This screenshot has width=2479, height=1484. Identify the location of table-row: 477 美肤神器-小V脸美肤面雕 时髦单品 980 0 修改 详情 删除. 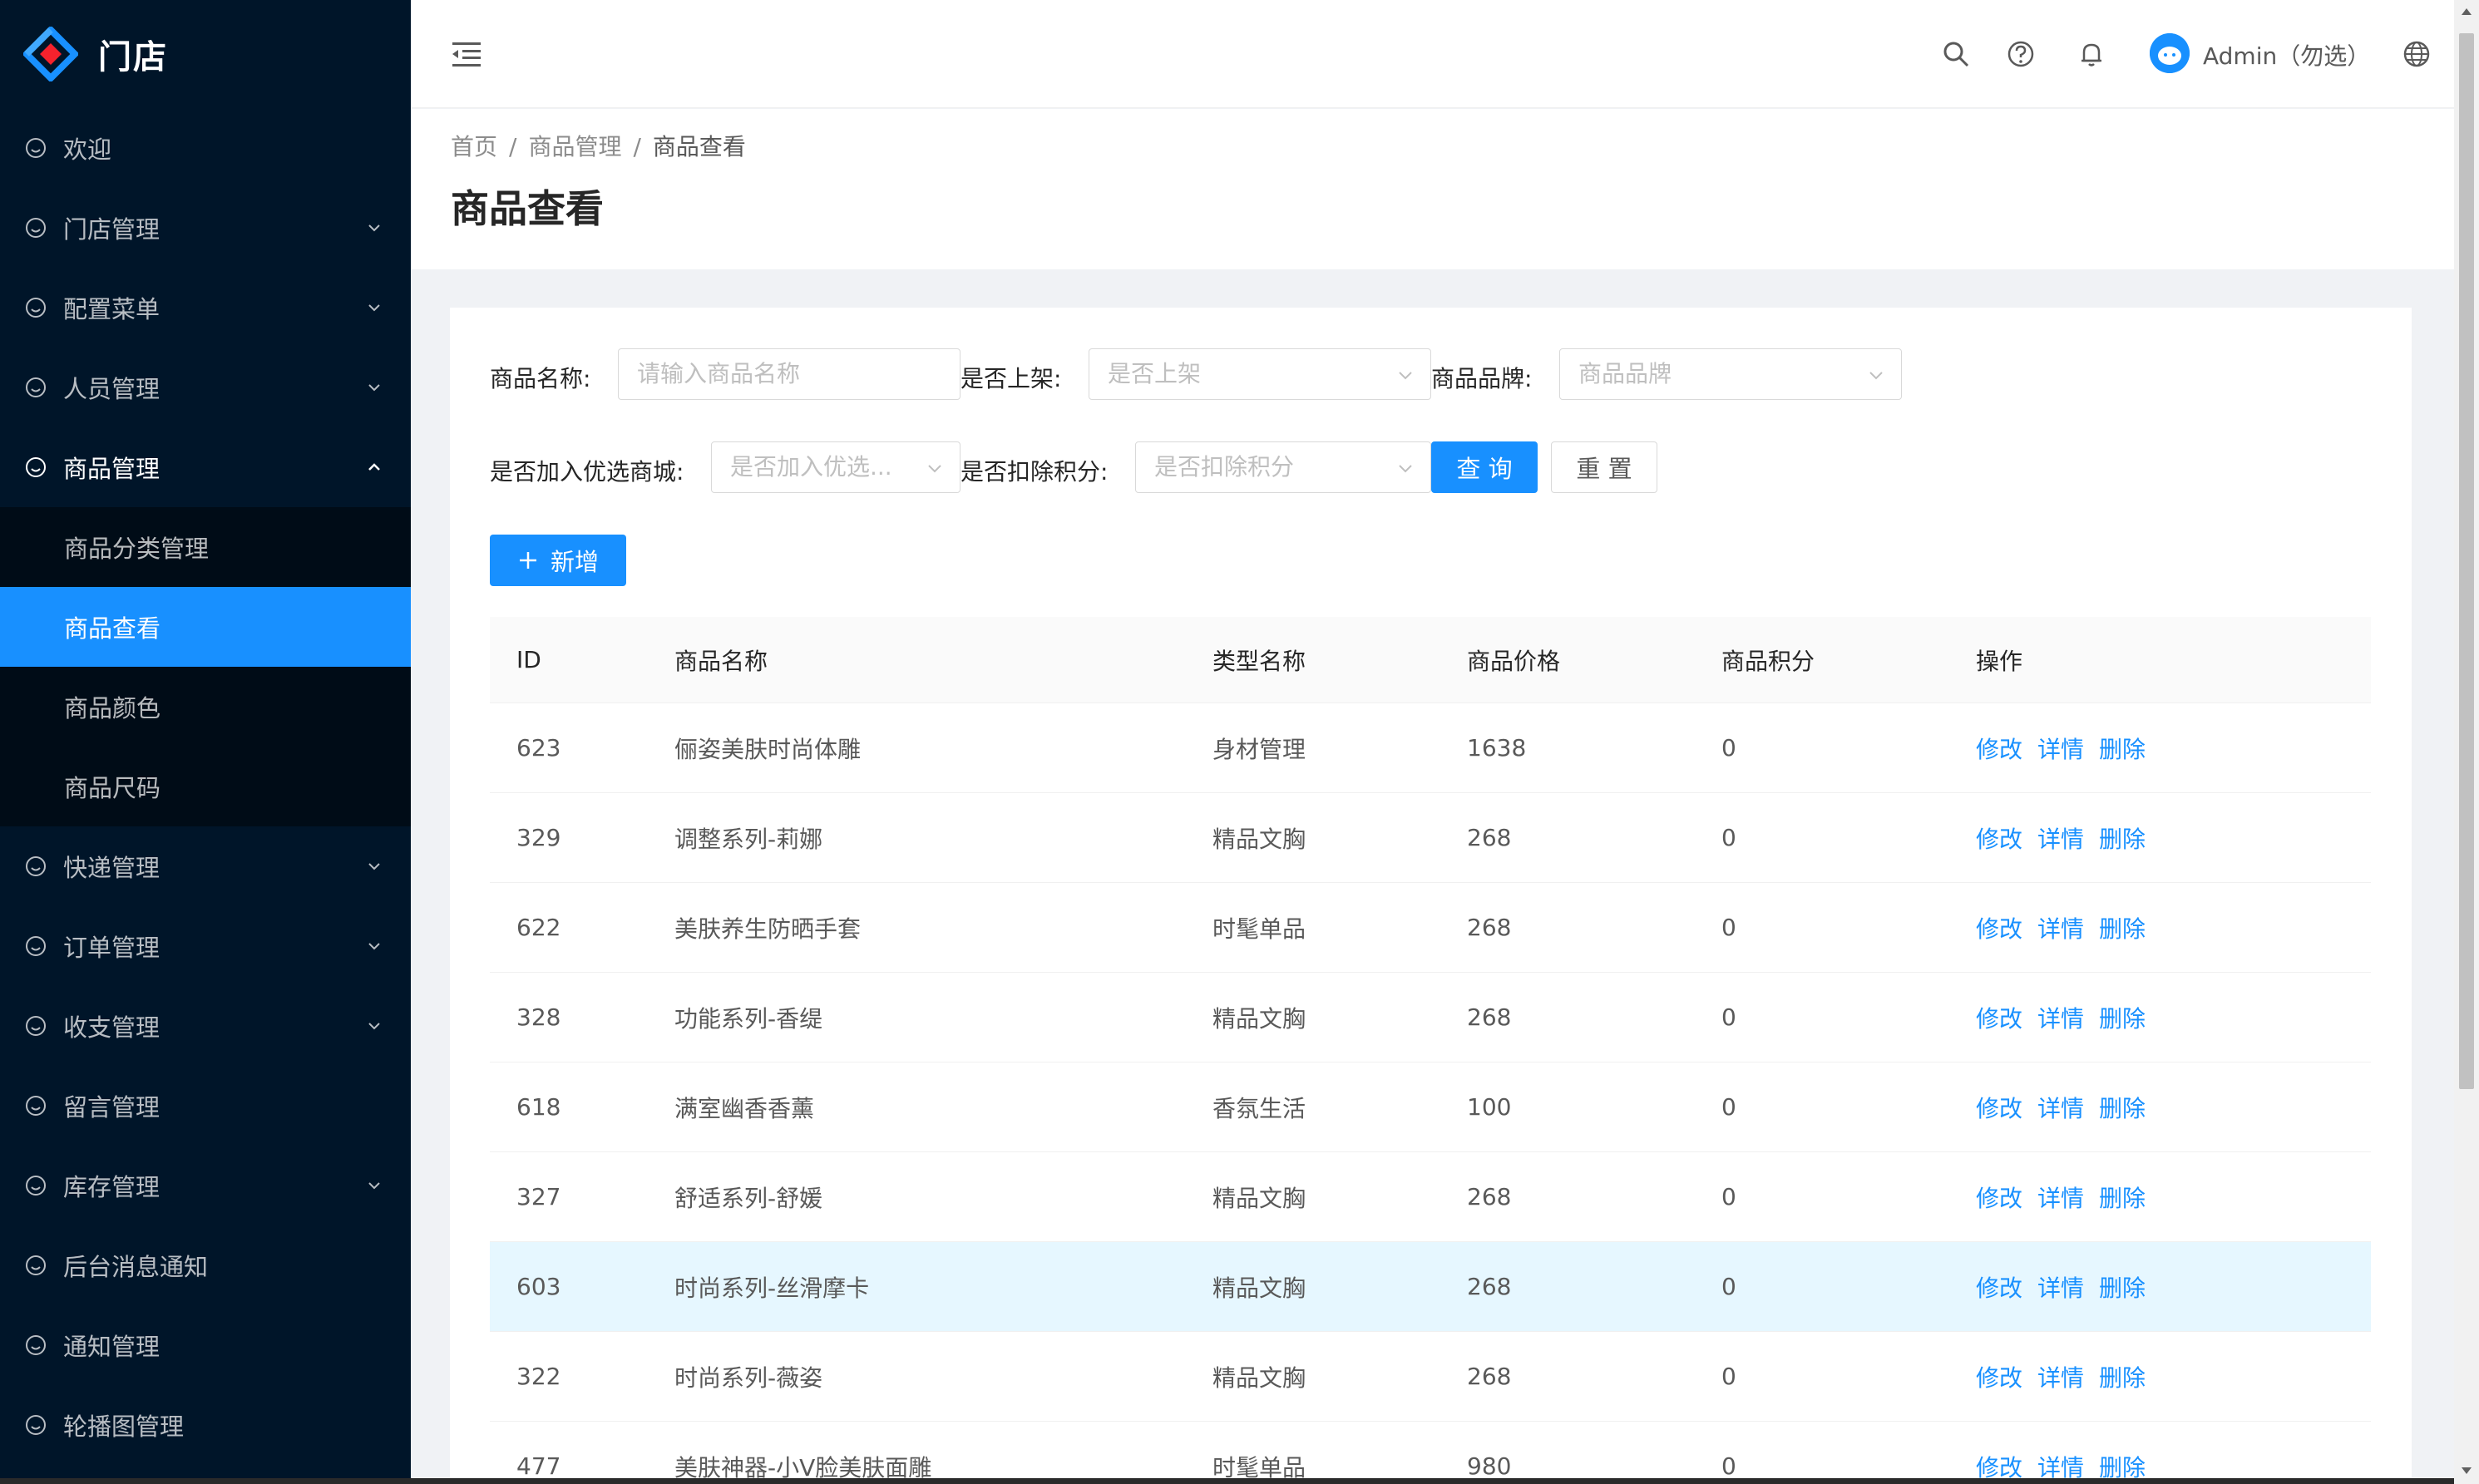
(1430, 1453).